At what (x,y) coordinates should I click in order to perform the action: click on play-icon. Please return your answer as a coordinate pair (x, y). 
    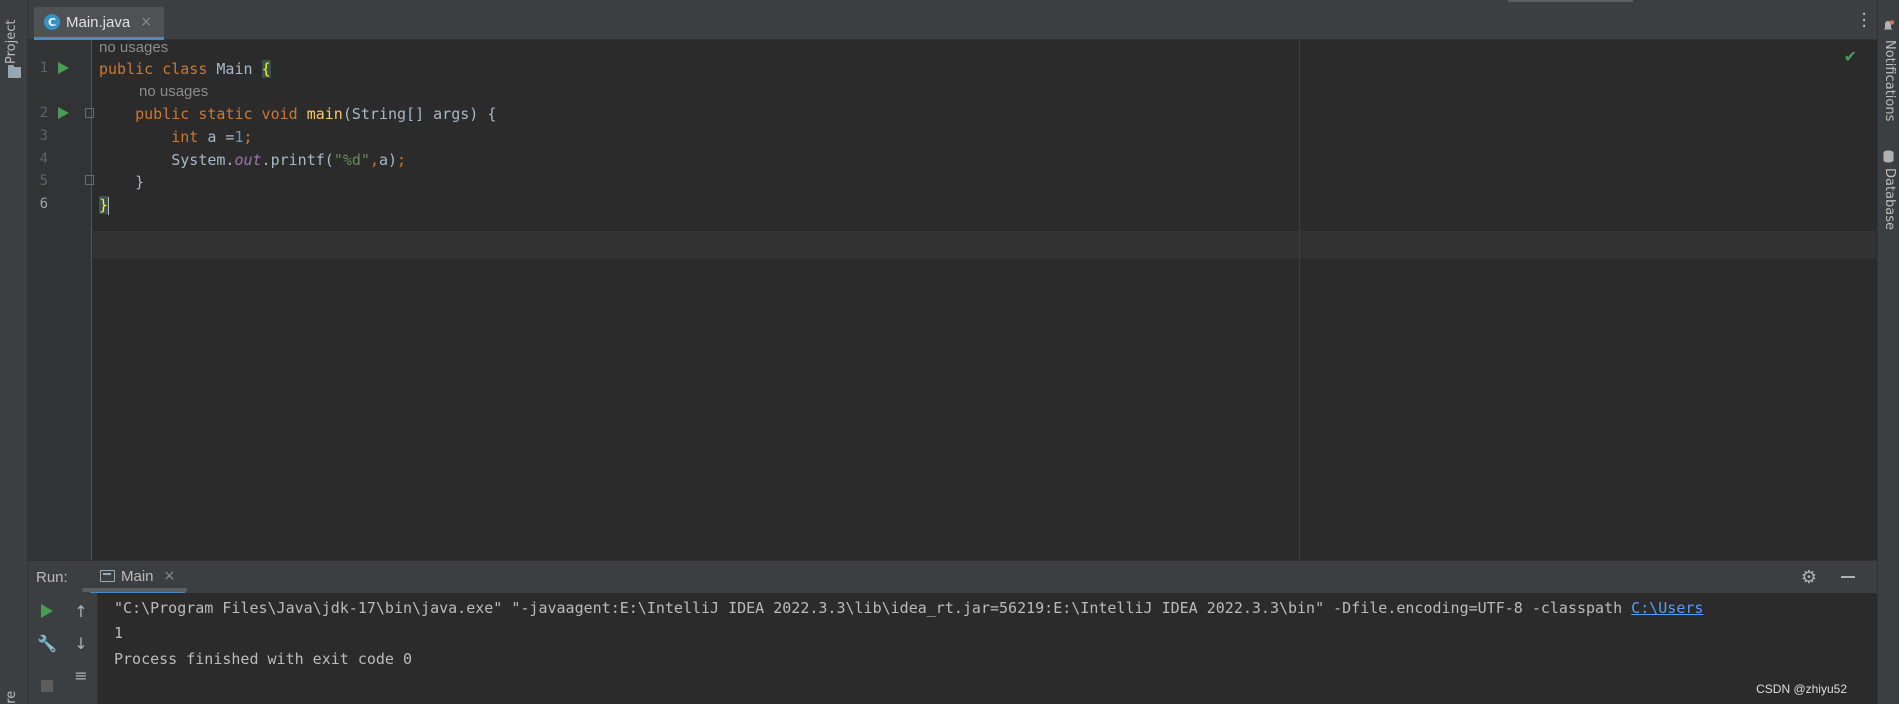
    Looking at the image, I should click on (47, 611).